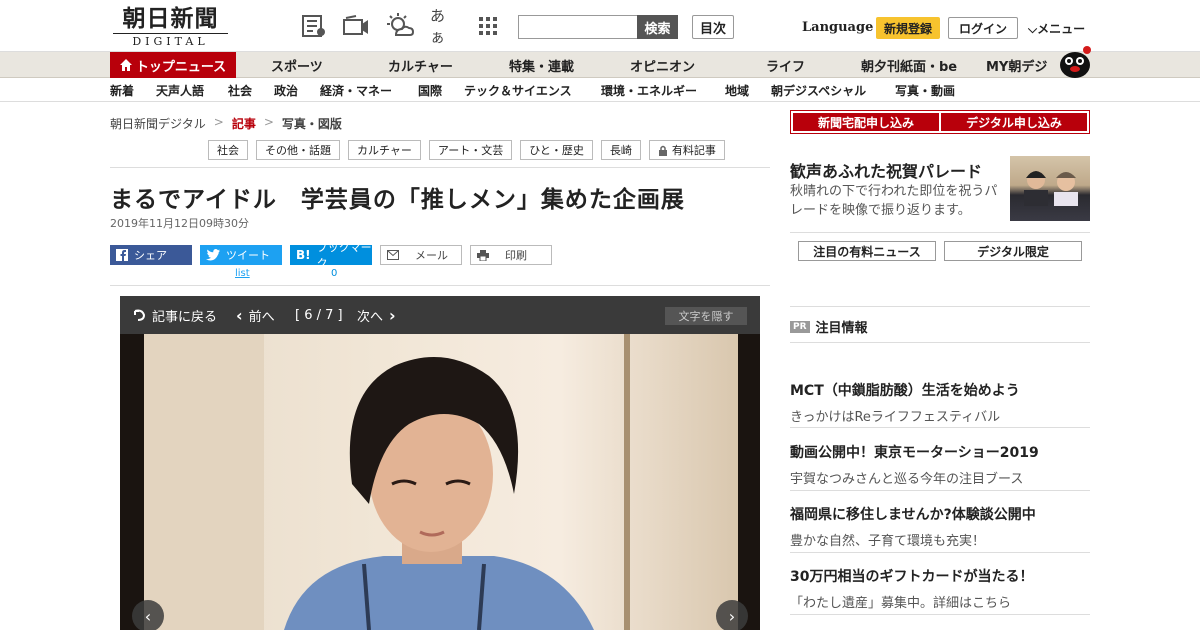 Image resolution: width=1200 pixels, height=630 pixels. Describe the element at coordinates (556, 150) in the screenshot. I see `tag-people: ひと・歴史` at that location.